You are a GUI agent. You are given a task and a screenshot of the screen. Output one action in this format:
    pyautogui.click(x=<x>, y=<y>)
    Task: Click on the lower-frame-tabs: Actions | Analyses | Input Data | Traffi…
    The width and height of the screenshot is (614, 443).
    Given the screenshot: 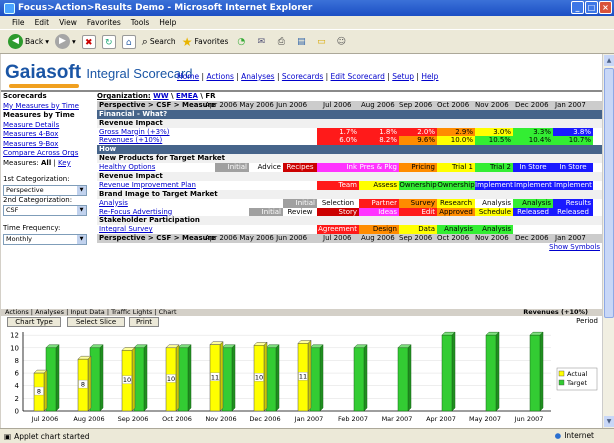 What is the action you would take?
    pyautogui.click(x=301, y=312)
    